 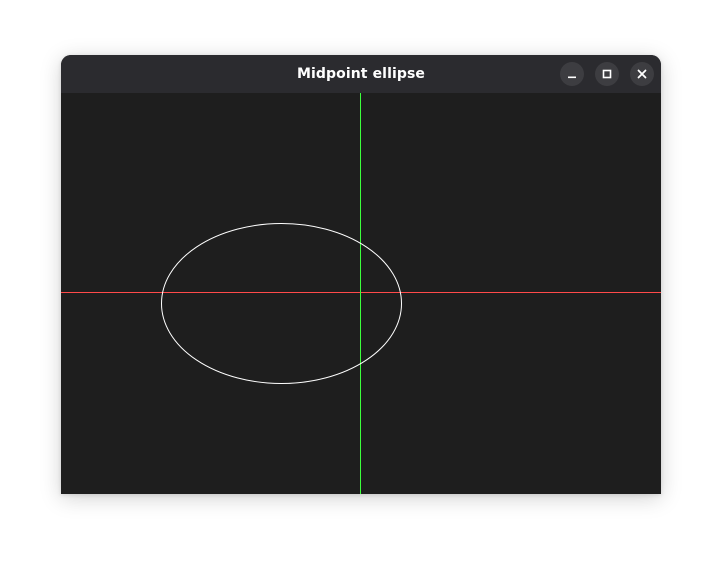 I want to click on window-title: Midpoint ellipse, so click(x=361, y=74).